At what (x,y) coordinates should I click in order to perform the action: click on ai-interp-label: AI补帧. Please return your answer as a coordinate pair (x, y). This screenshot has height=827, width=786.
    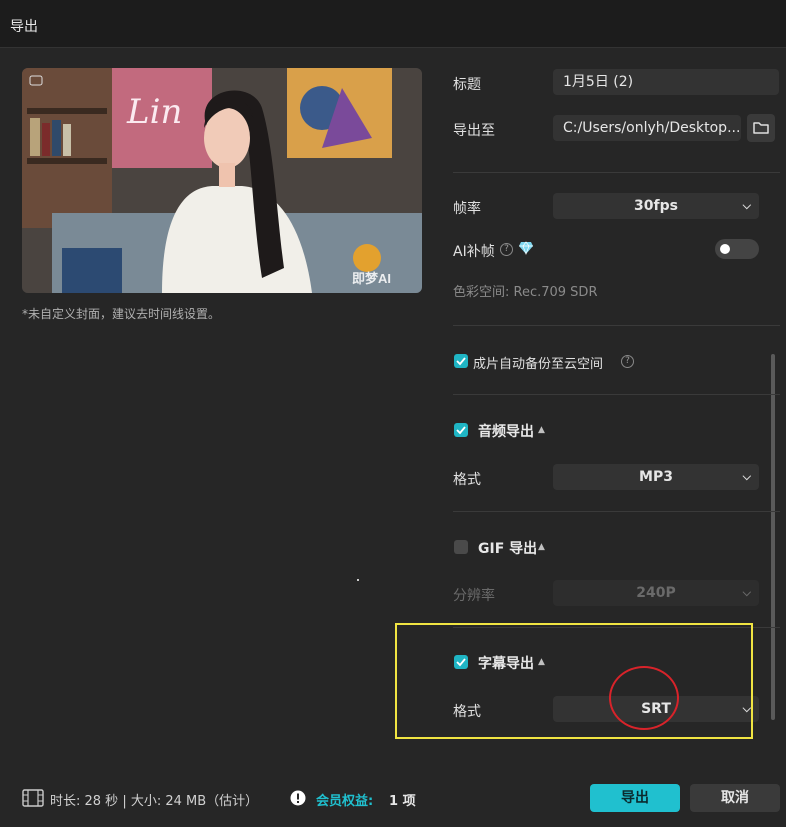
    Looking at the image, I should click on (474, 252).